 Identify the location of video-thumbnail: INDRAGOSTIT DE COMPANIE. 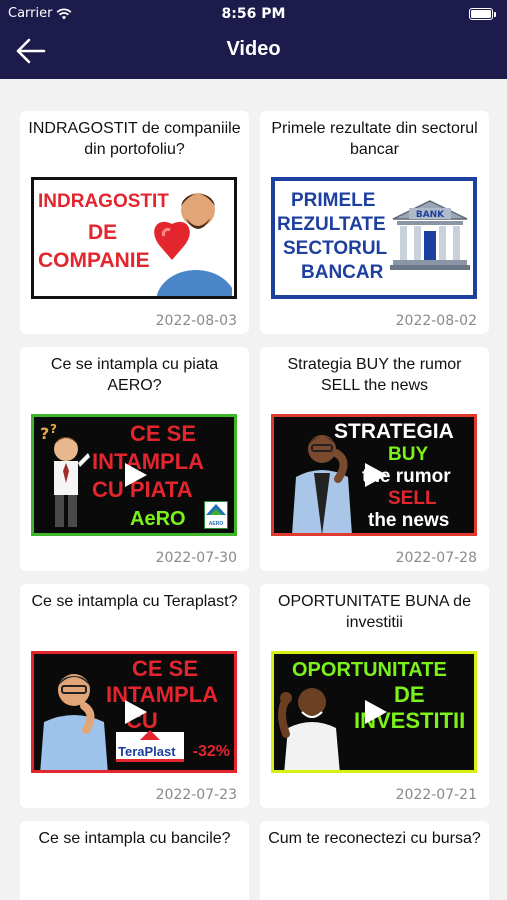
(134, 238).